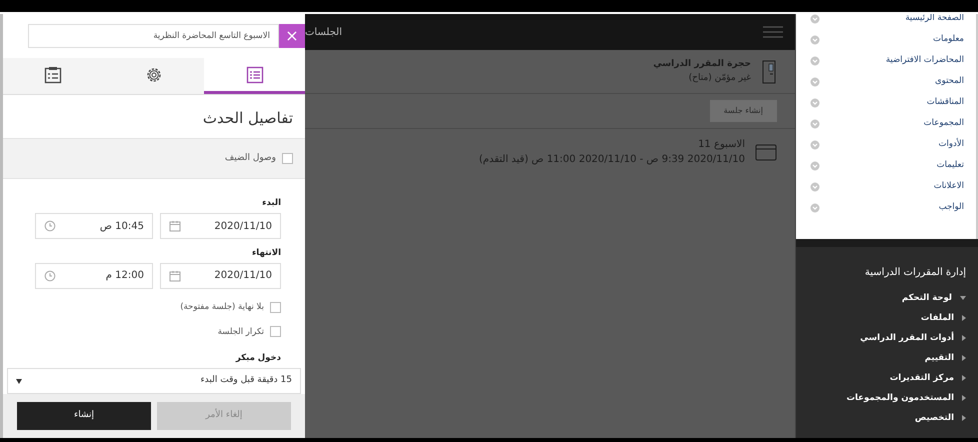 Image resolution: width=978 pixels, height=442 pixels. Describe the element at coordinates (887, 318) in the screenshot. I see `menu-item: الملفات` at that location.